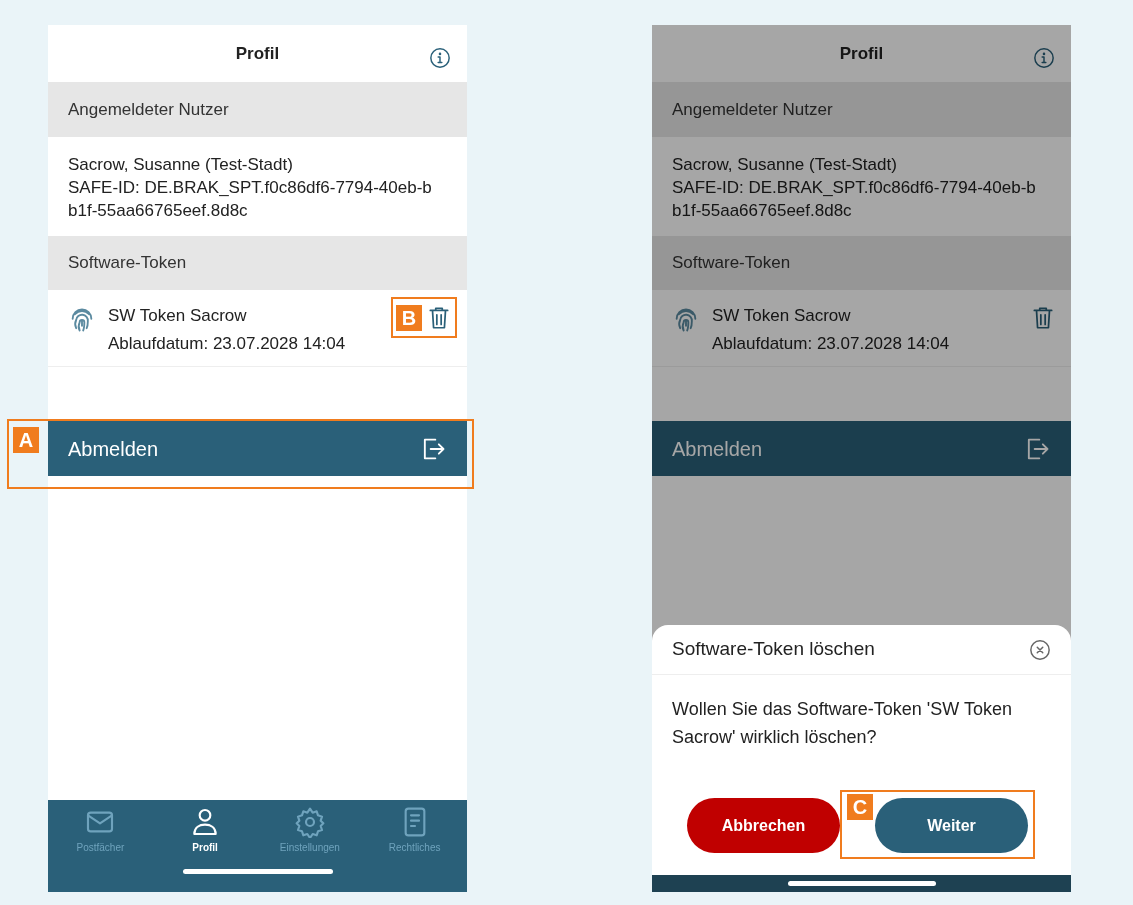 This screenshot has width=1133, height=905. What do you see at coordinates (773, 649) in the screenshot?
I see `dialog-title: Software-Token löschen` at bounding box center [773, 649].